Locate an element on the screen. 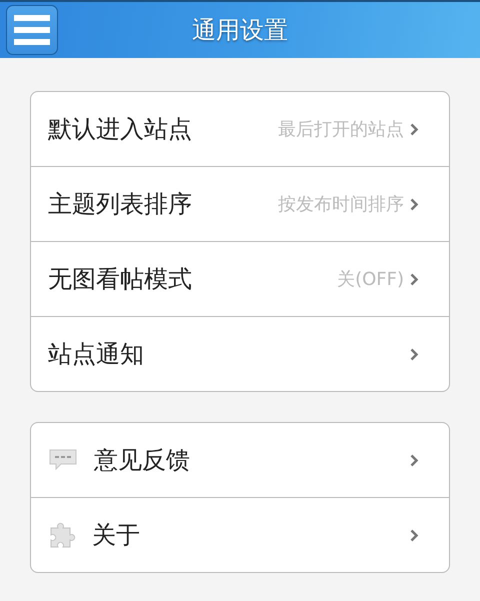  row-label: 站点通知 is located at coordinates (96, 354).